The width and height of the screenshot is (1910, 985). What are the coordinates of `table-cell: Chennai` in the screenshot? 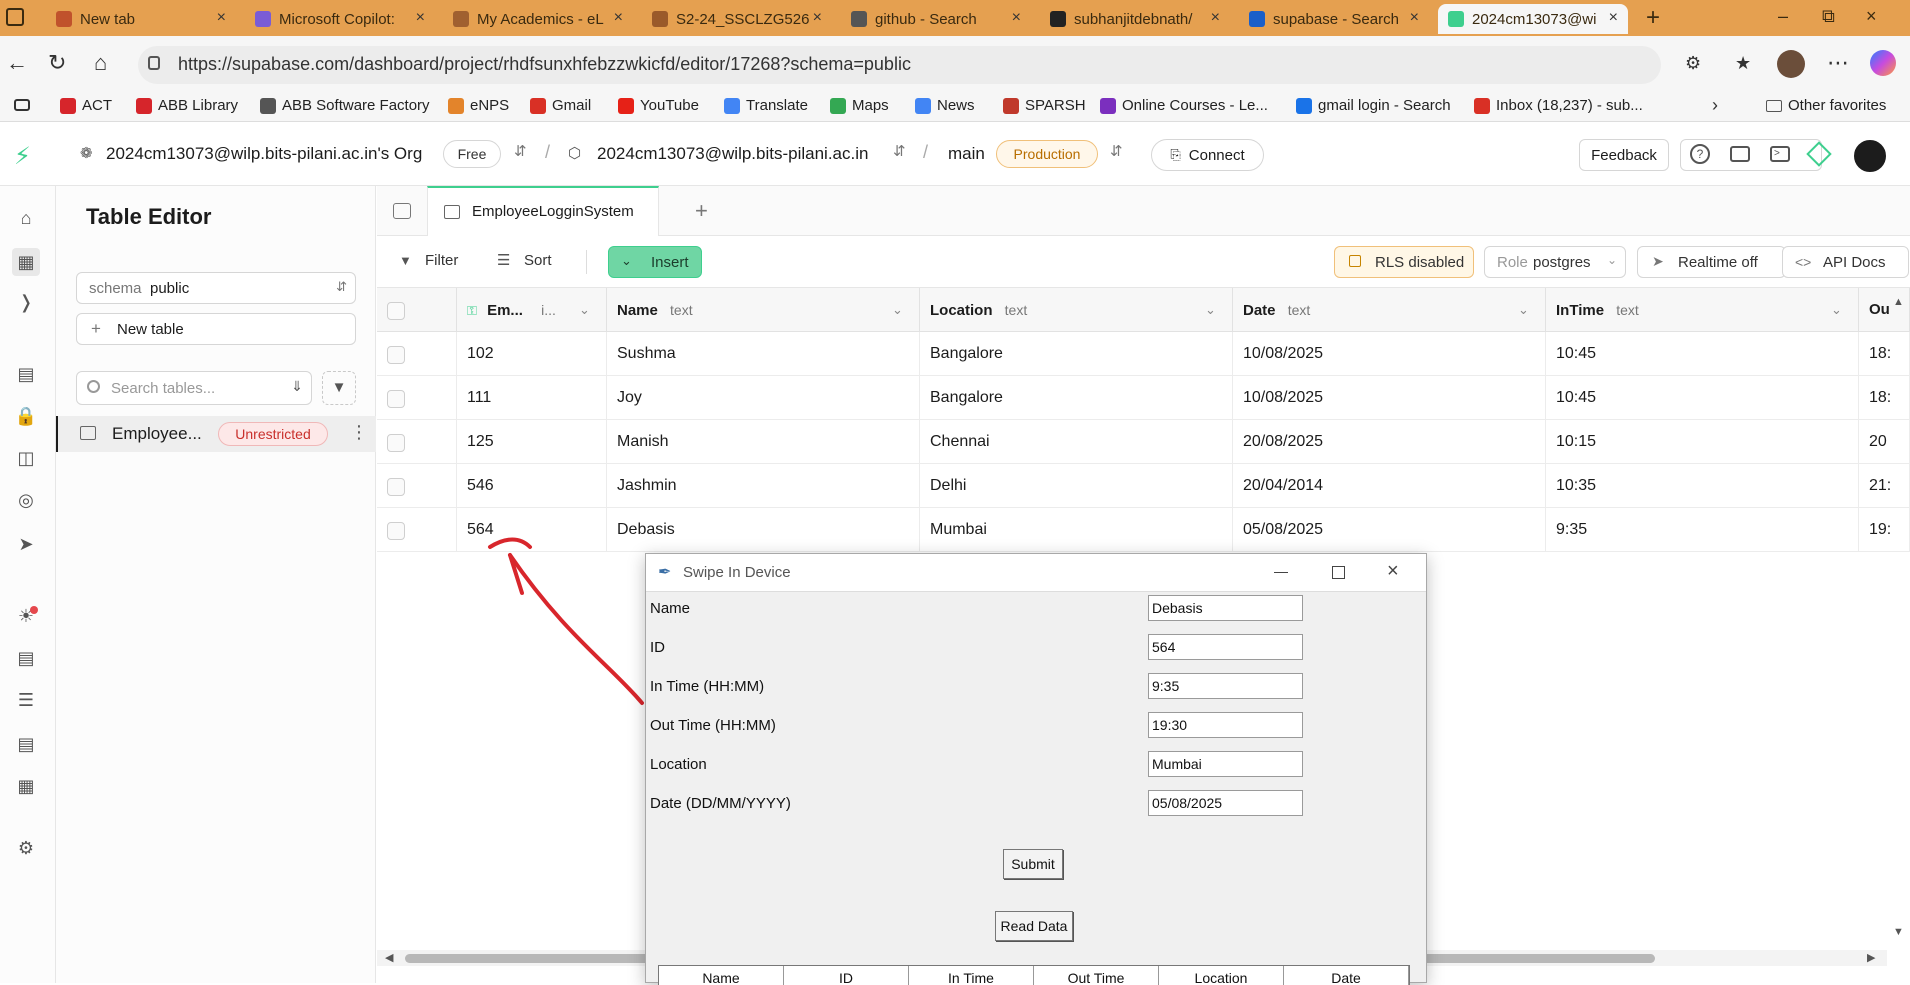 It's located at (1076, 442).